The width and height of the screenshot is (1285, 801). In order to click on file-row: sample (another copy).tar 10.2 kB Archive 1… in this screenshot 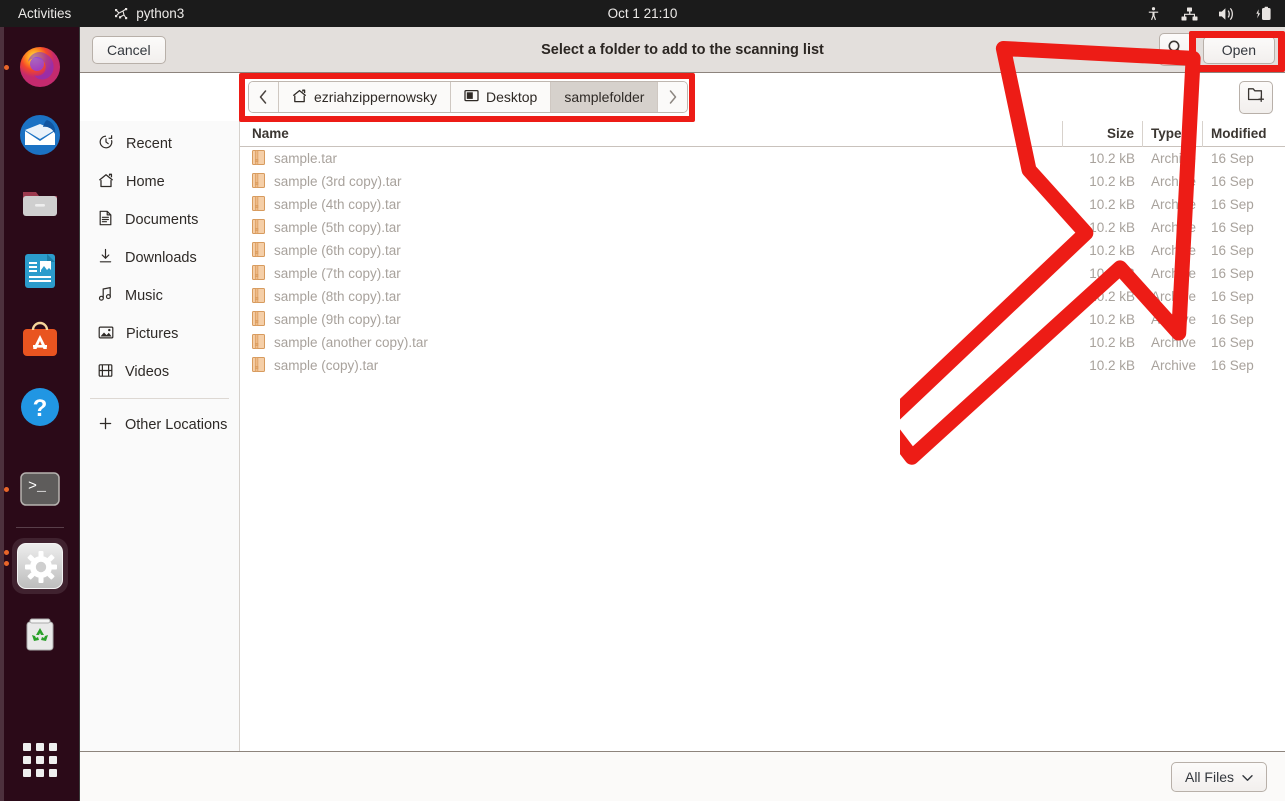, I will do `click(762, 342)`.